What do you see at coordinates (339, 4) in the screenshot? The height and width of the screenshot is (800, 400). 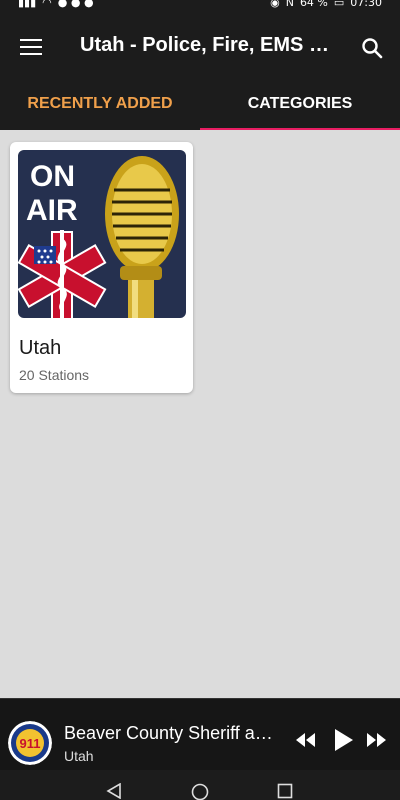 I see `battery-icon: ▭` at bounding box center [339, 4].